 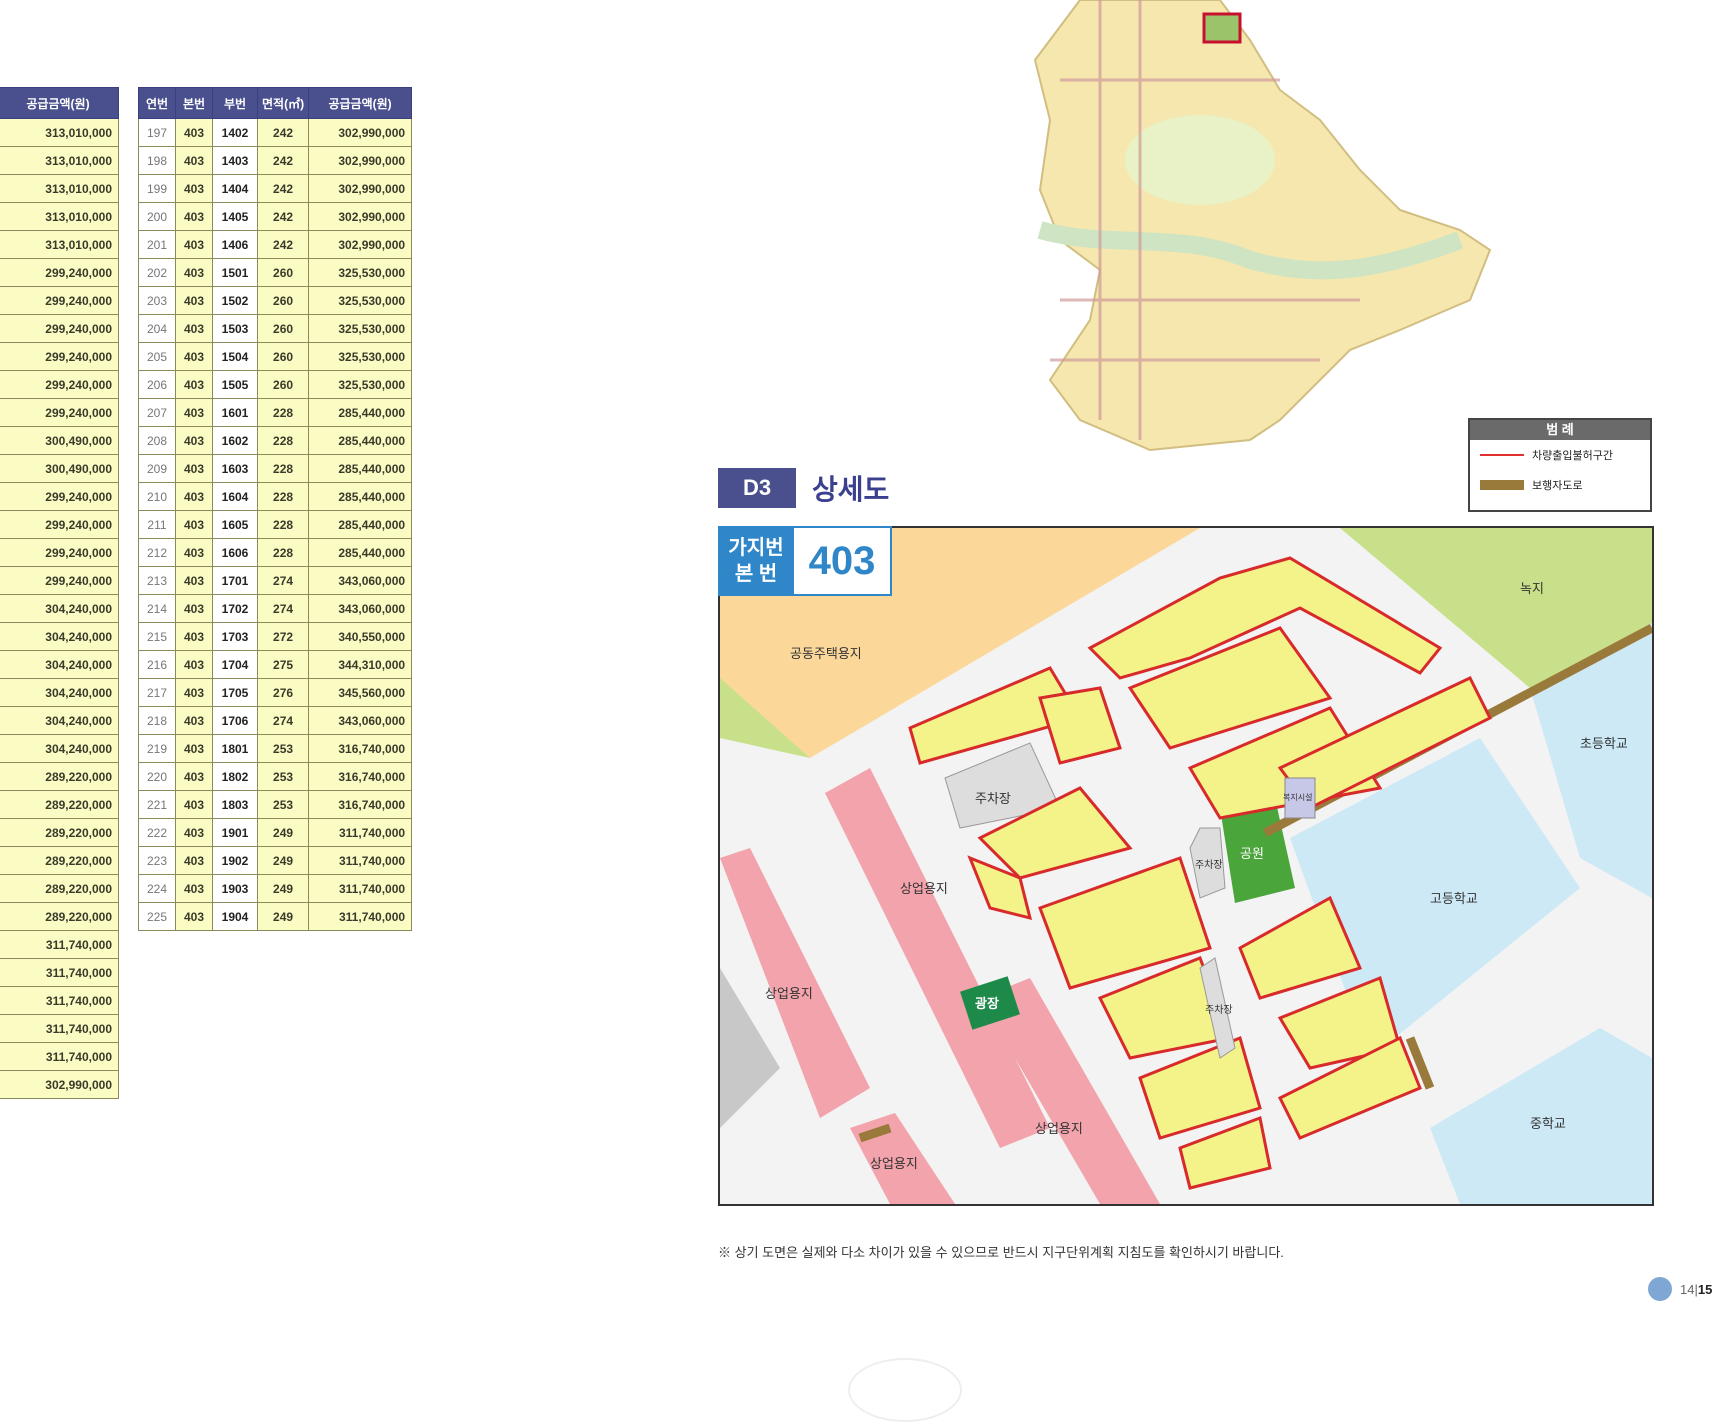 What do you see at coordinates (851, 489) in the screenshot?
I see `section-title: 상세도` at bounding box center [851, 489].